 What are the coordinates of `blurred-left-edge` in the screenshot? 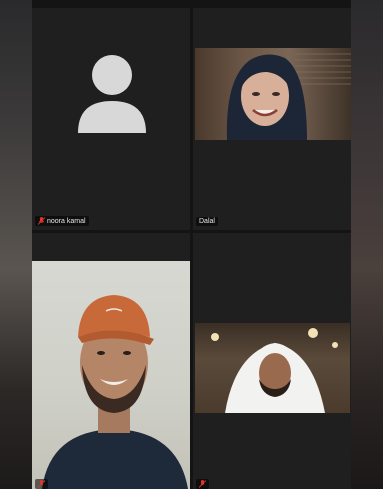 It's located at (16, 244).